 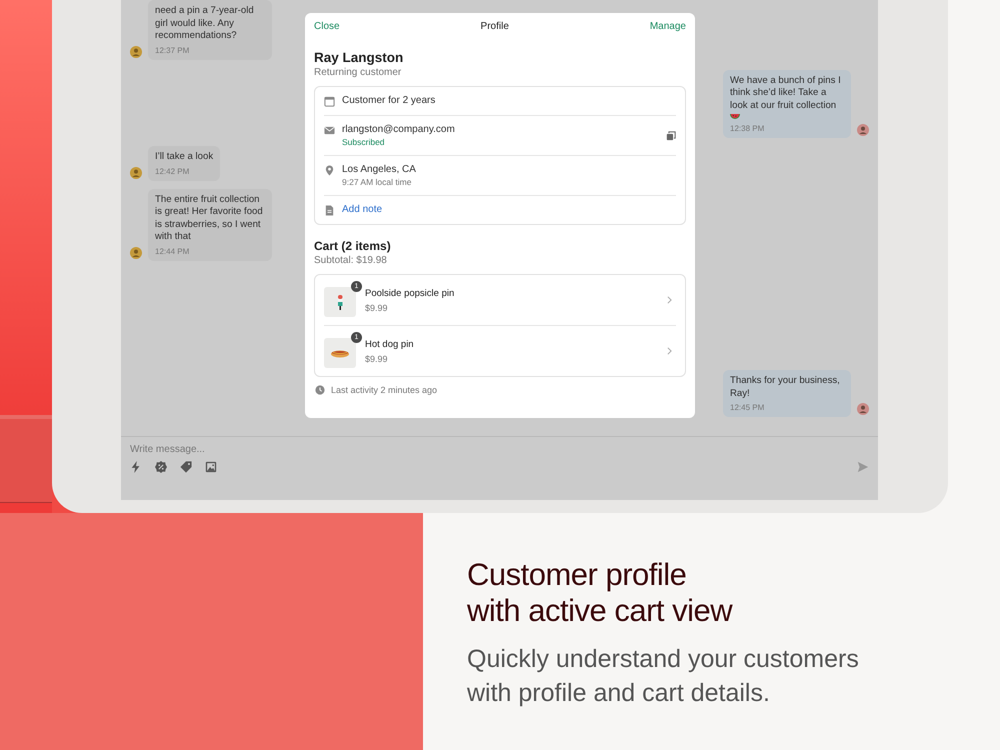 What do you see at coordinates (327, 26) in the screenshot?
I see `close-button: Close` at bounding box center [327, 26].